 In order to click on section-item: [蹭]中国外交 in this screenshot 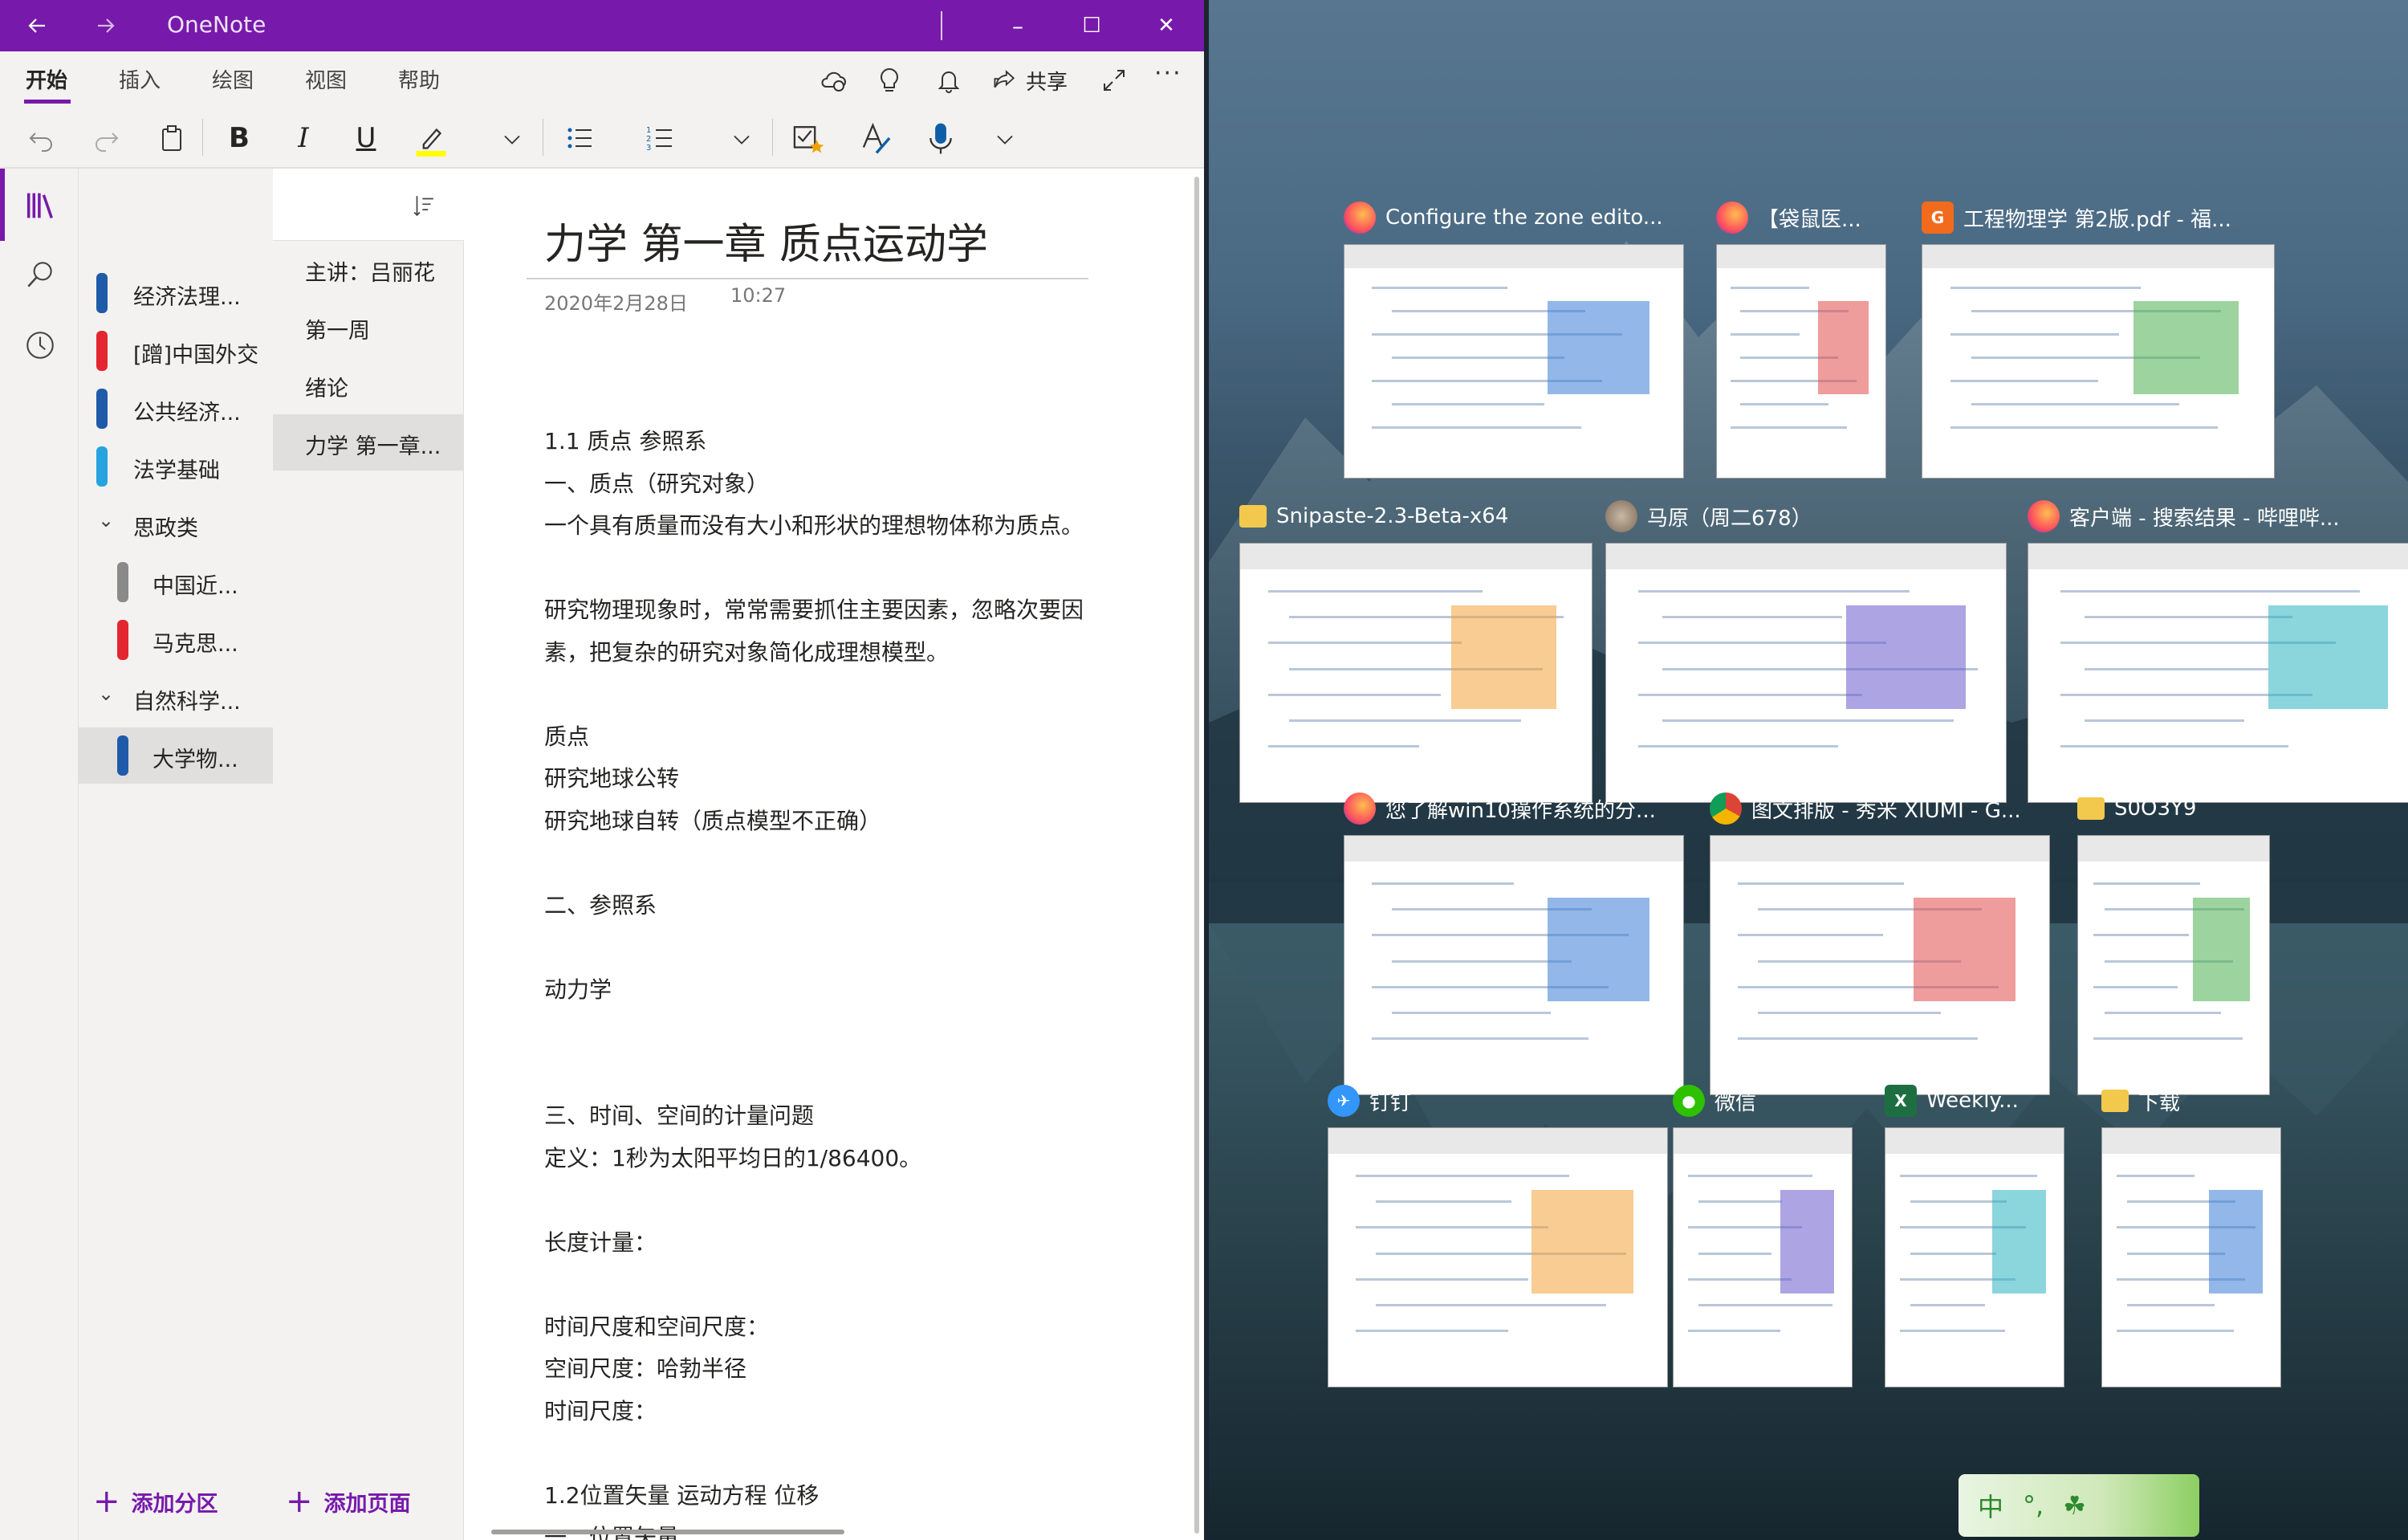, I will do `click(176, 351)`.